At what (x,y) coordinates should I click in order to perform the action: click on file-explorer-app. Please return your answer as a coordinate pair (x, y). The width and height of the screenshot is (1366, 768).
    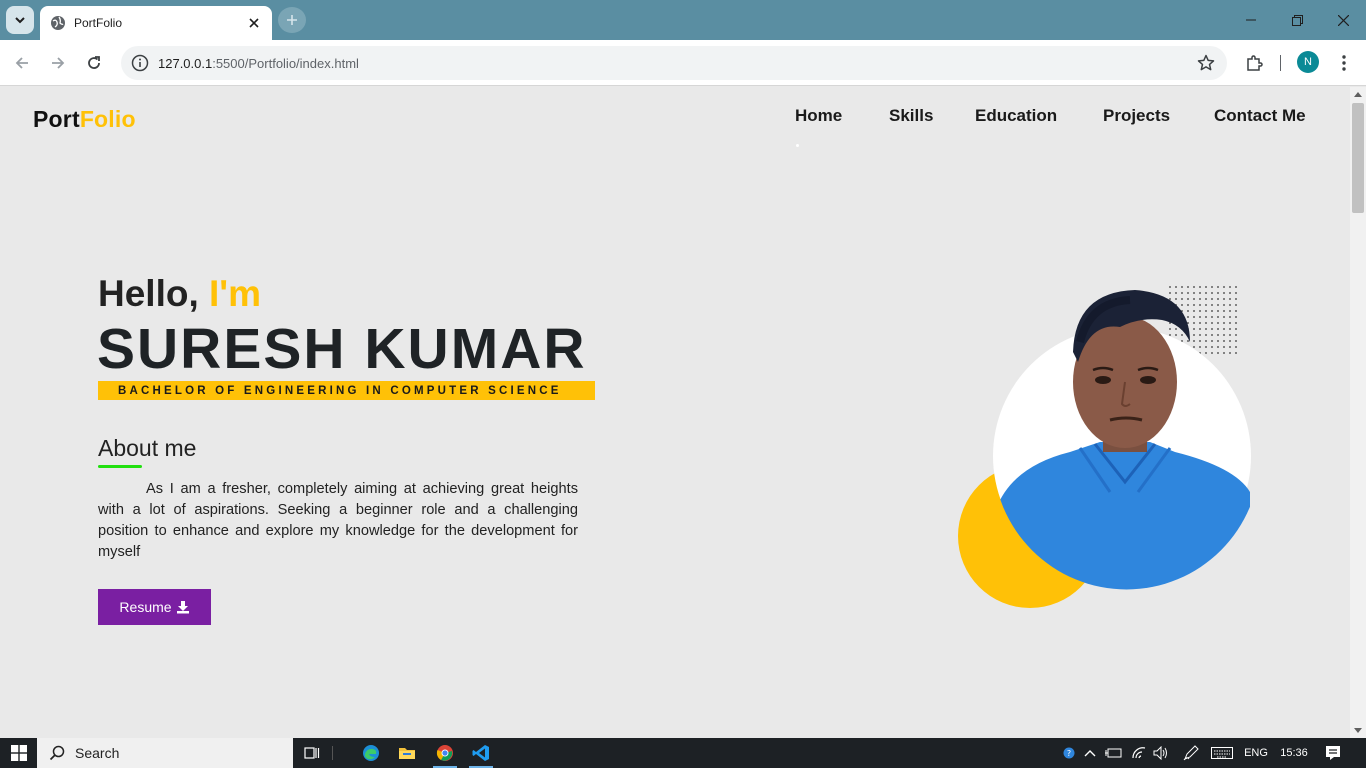
    Looking at the image, I should click on (407, 753).